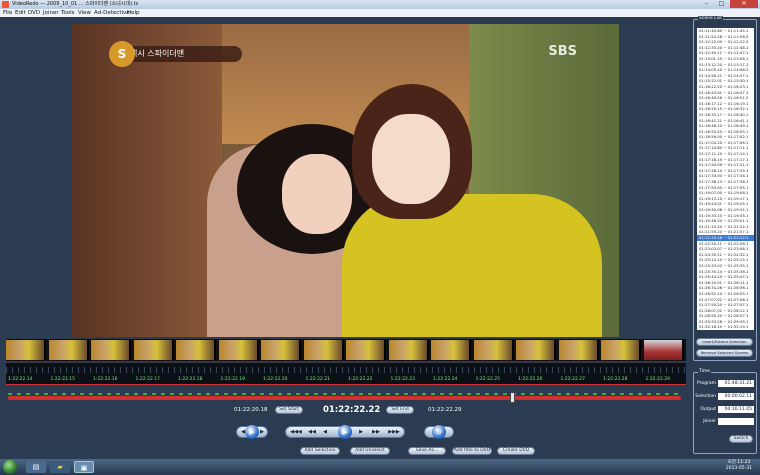  Describe the element at coordinates (744, 4) in the screenshot. I see `close-button: ✕` at that location.